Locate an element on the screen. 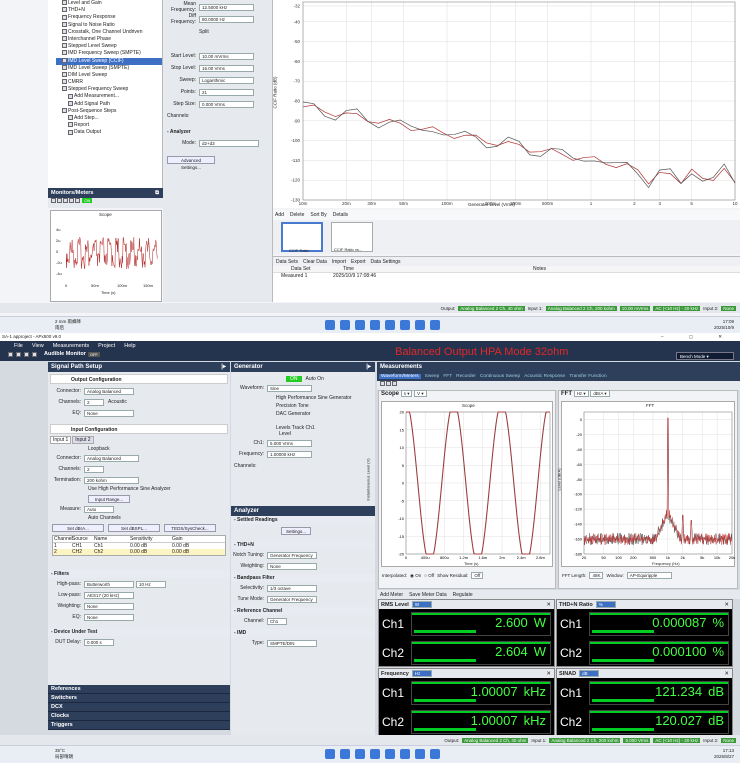  graph-toolbar-delete-button: Delete is located at coordinates (297, 215).